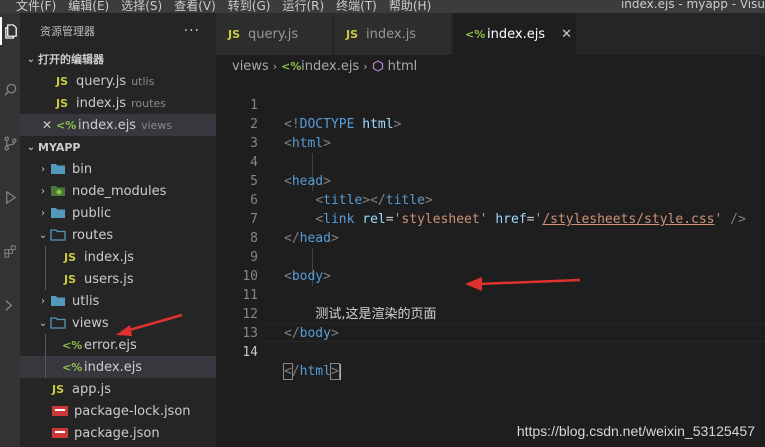 Image resolution: width=765 pixels, height=447 pixels. I want to click on menu-go: 转到(G), so click(249, 6).